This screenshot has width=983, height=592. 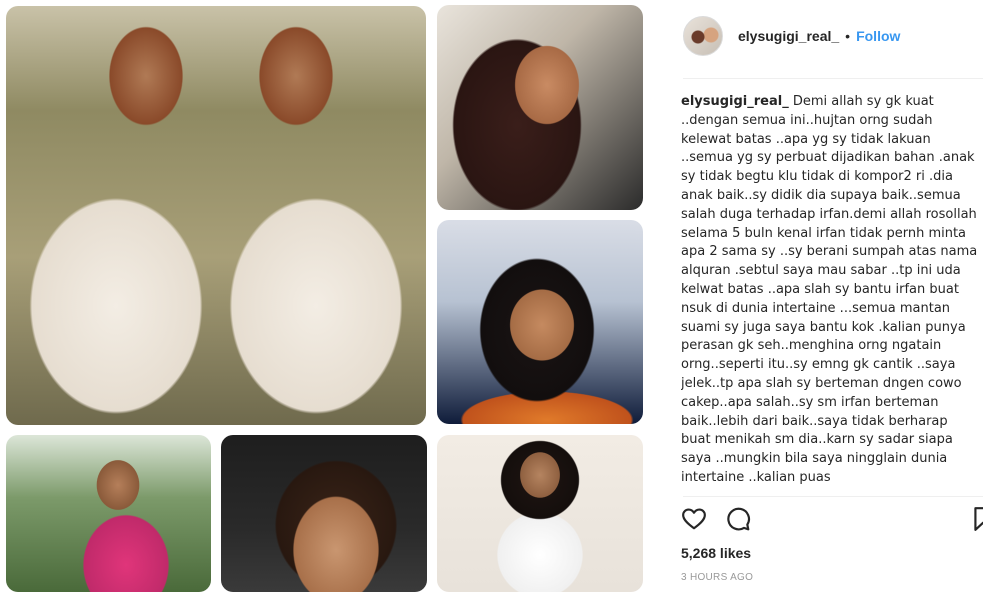 What do you see at coordinates (833, 78) in the screenshot?
I see `header-divider` at bounding box center [833, 78].